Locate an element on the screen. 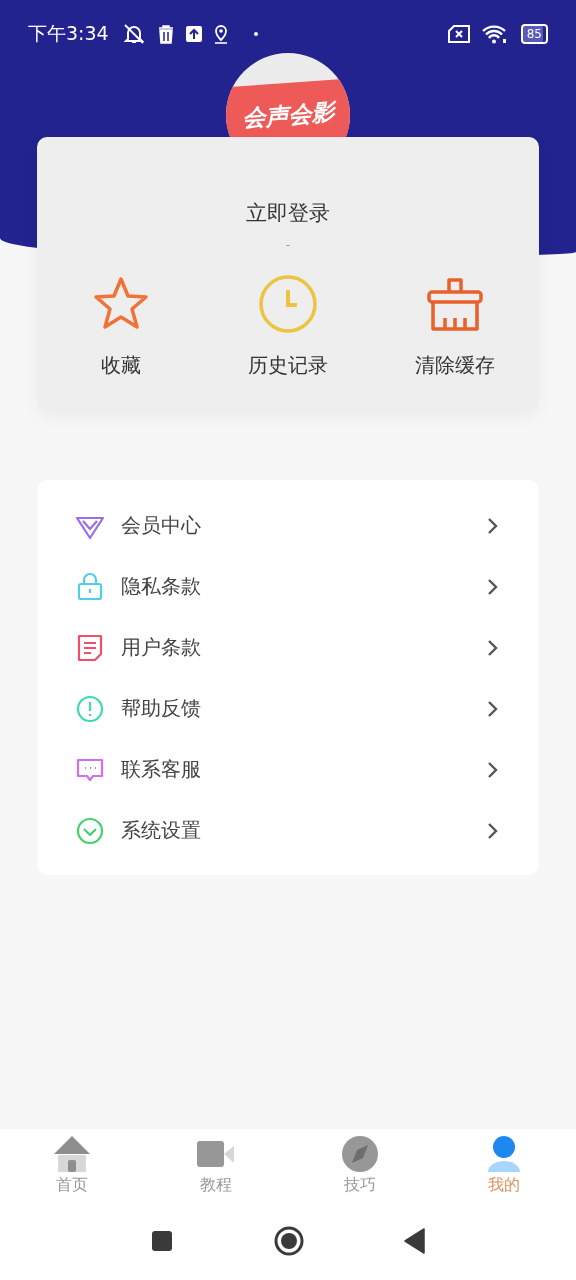  compass-icon is located at coordinates (360, 1154).